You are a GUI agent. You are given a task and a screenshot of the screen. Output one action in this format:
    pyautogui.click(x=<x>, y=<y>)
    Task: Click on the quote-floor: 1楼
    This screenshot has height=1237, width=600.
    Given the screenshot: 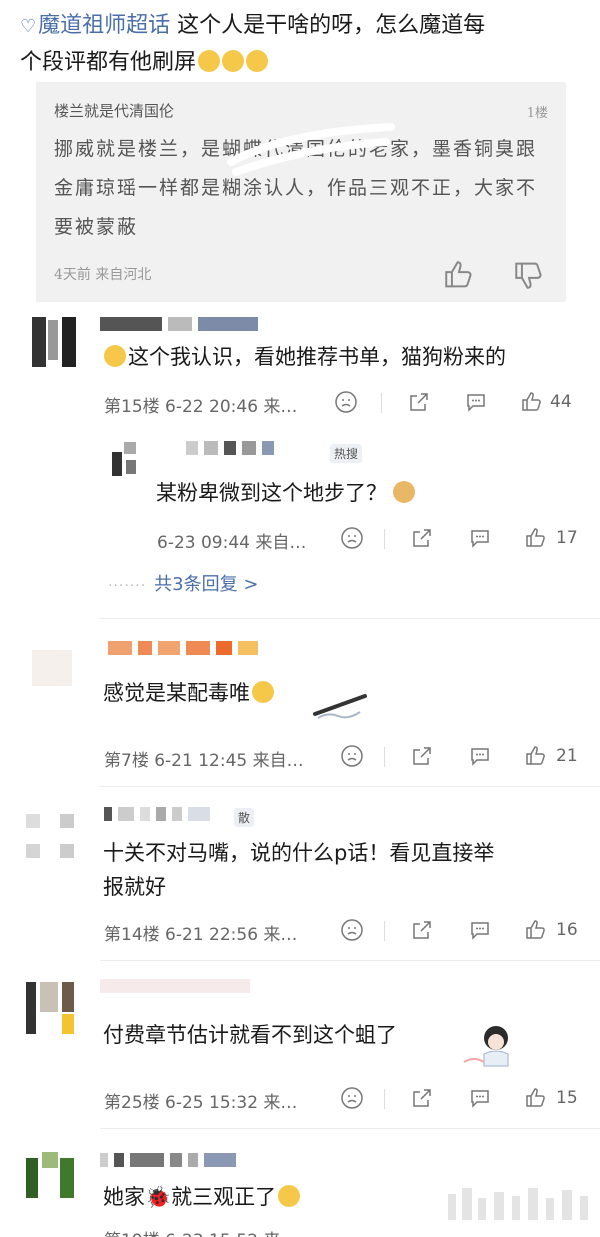 What is the action you would take?
    pyautogui.click(x=537, y=113)
    